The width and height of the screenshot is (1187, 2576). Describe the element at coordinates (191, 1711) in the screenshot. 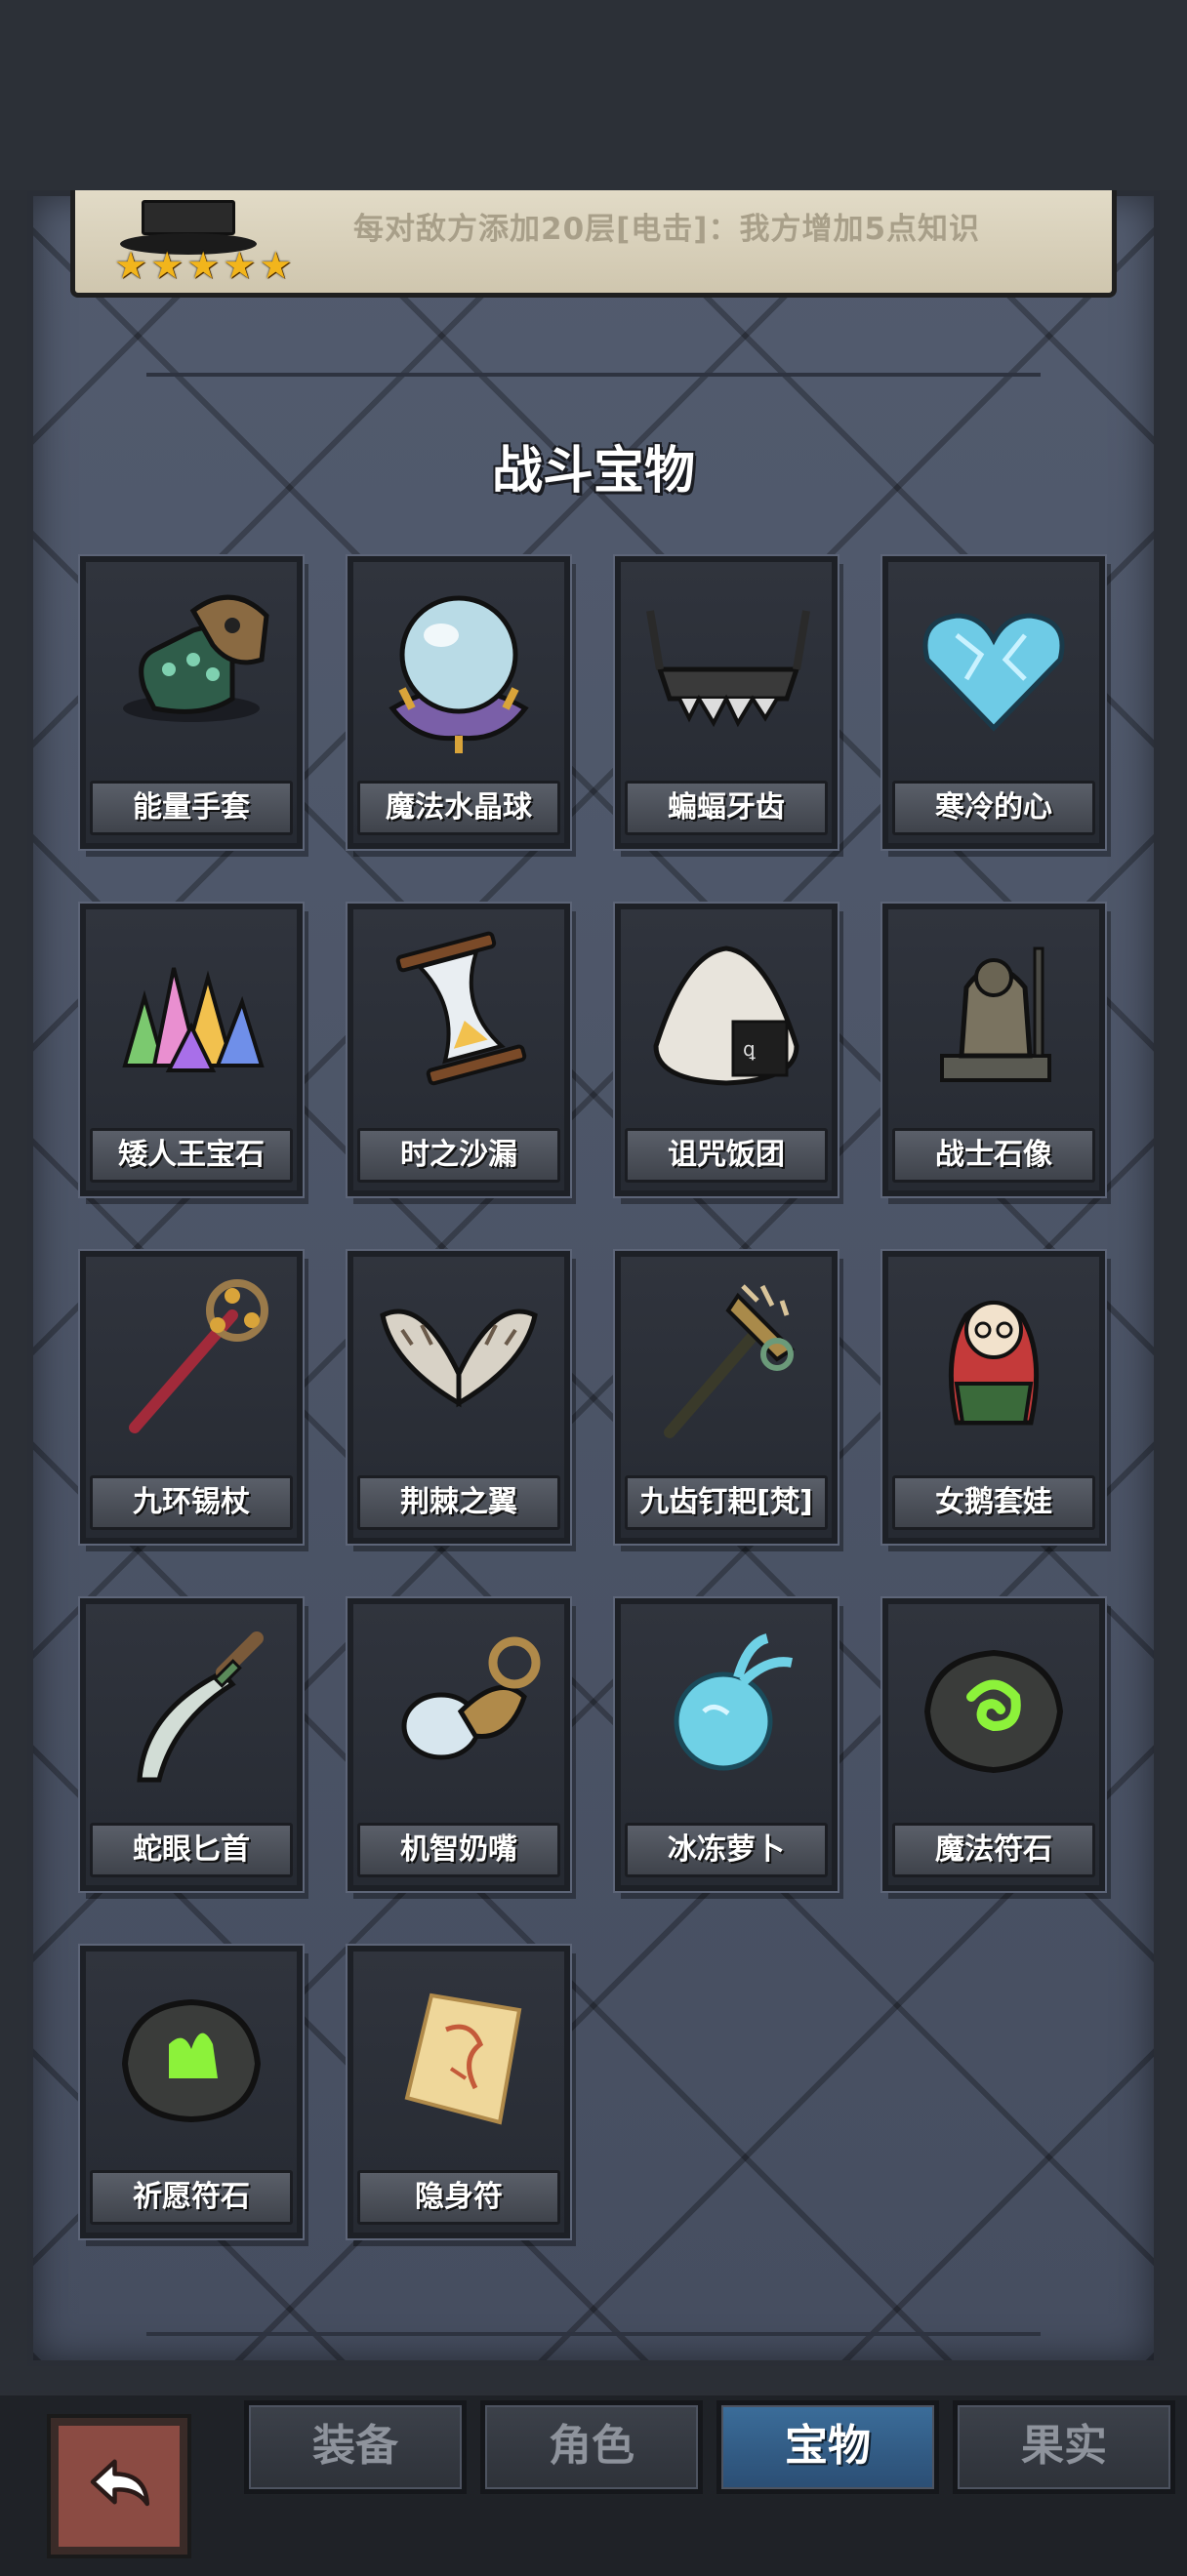

I see `dagger-icon` at that location.